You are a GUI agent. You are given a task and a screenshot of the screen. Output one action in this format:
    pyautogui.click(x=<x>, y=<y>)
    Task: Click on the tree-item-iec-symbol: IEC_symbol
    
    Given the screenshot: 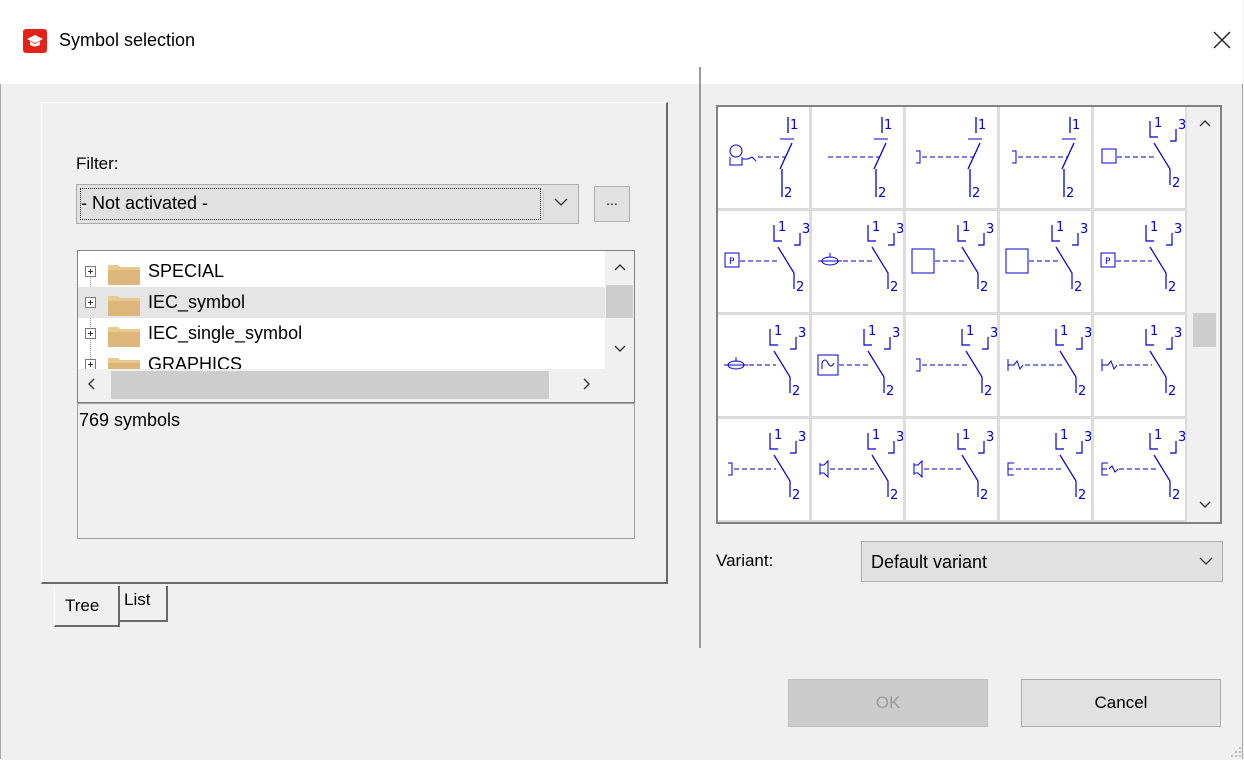 What is the action you would take?
    pyautogui.click(x=341, y=302)
    